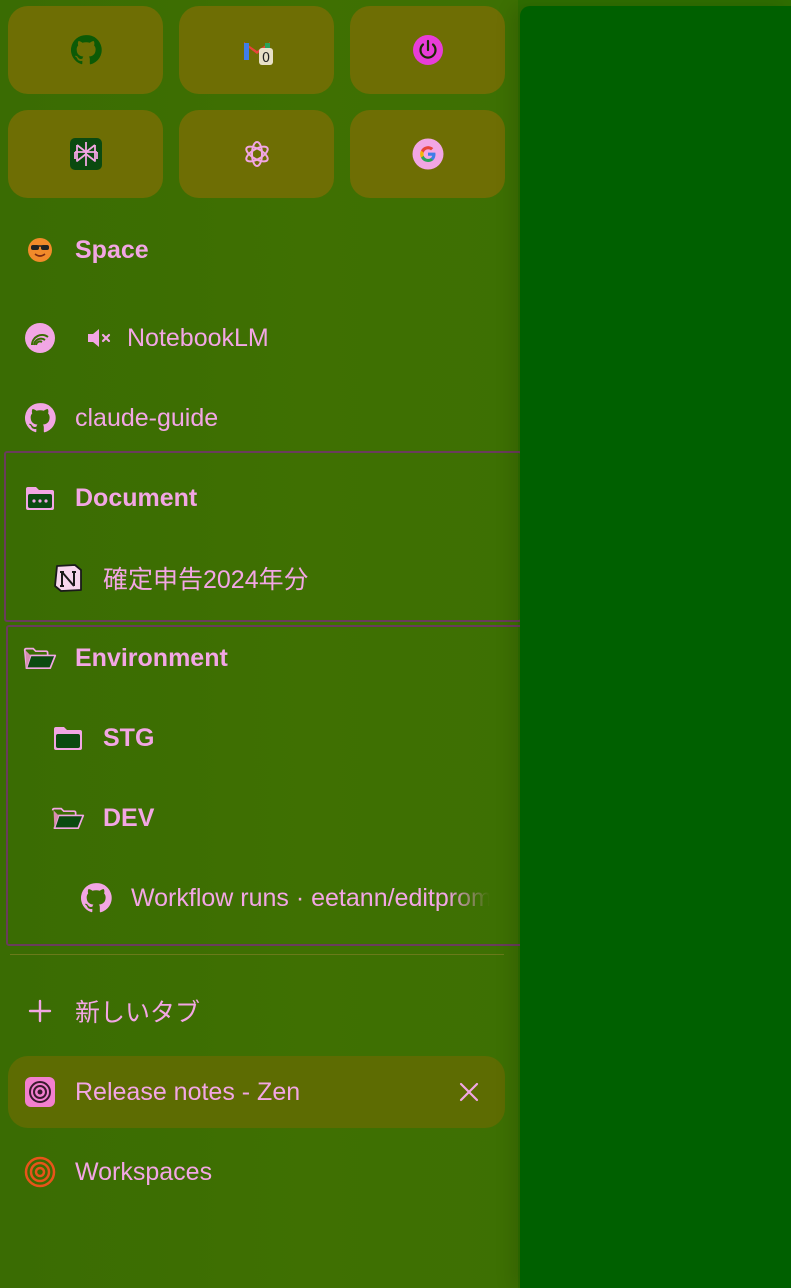  What do you see at coordinates (40, 338) in the screenshot?
I see `notebooklm-icon` at bounding box center [40, 338].